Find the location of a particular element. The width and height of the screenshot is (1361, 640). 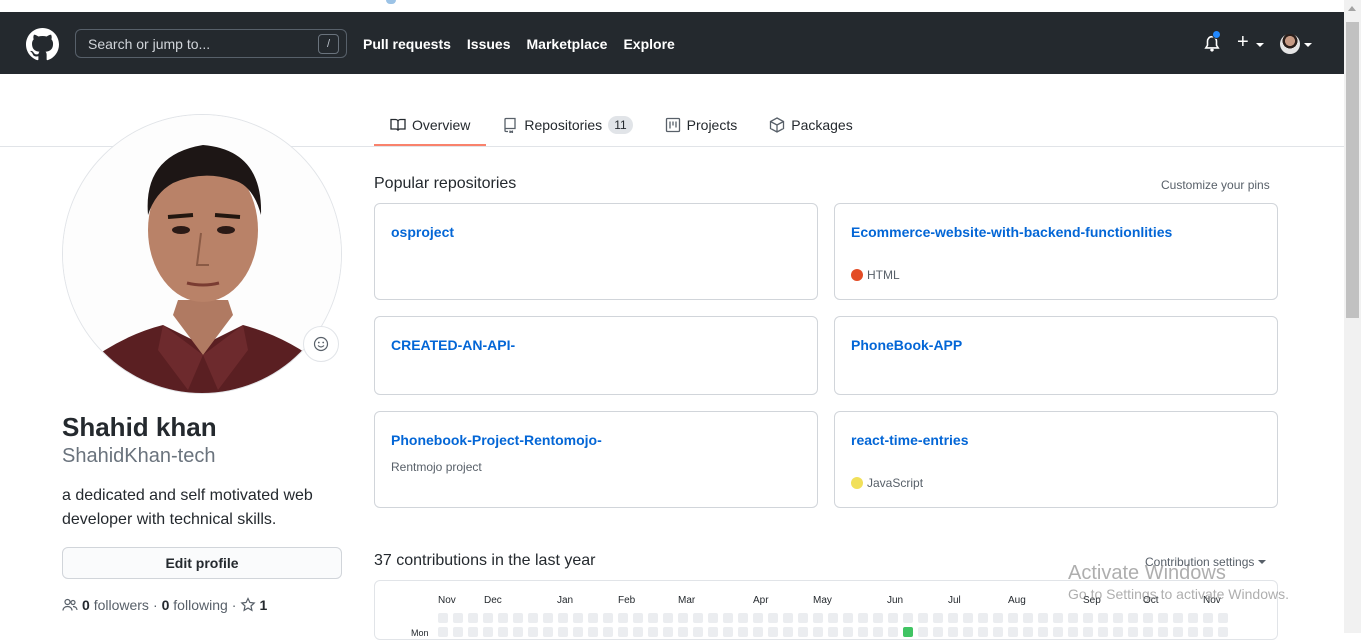

repo-name-link: Phonebook-Project-Rentomojo- is located at coordinates (496, 440).